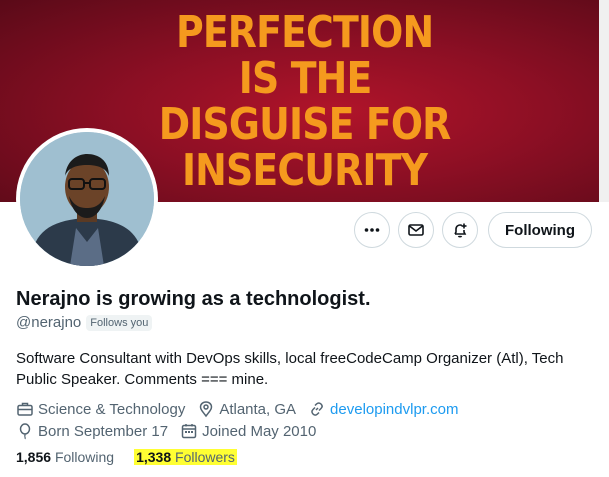 This screenshot has height=477, width=609. I want to click on avatar-image, so click(87, 199).